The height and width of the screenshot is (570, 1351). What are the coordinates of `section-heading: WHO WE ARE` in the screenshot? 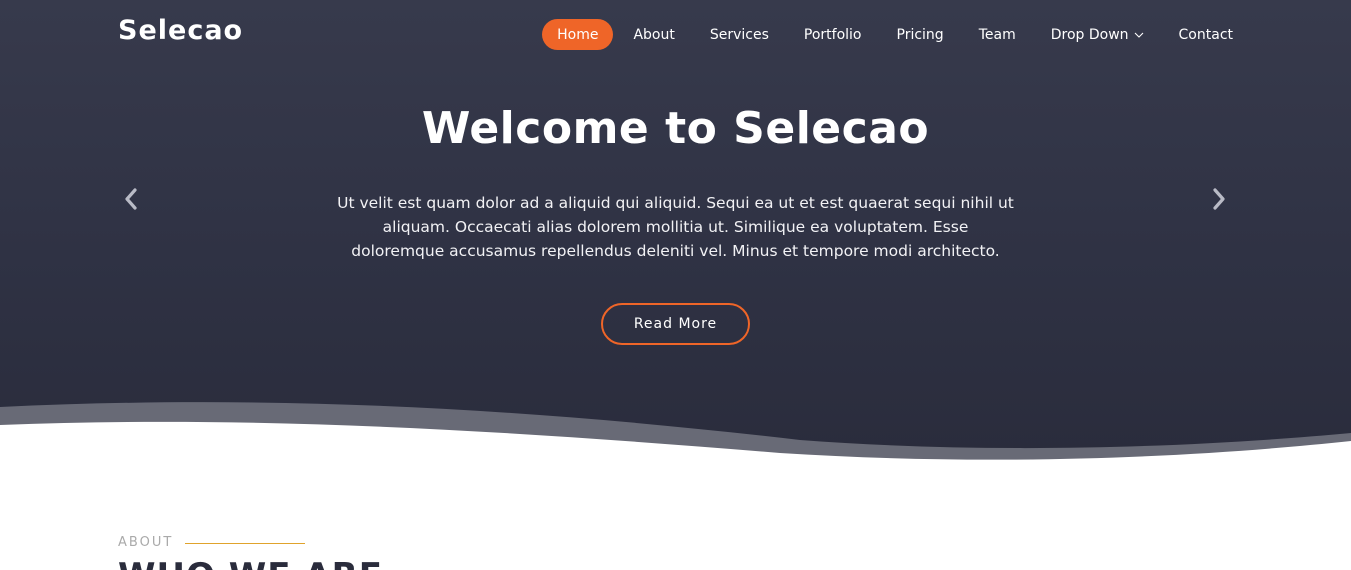 It's located at (250, 563).